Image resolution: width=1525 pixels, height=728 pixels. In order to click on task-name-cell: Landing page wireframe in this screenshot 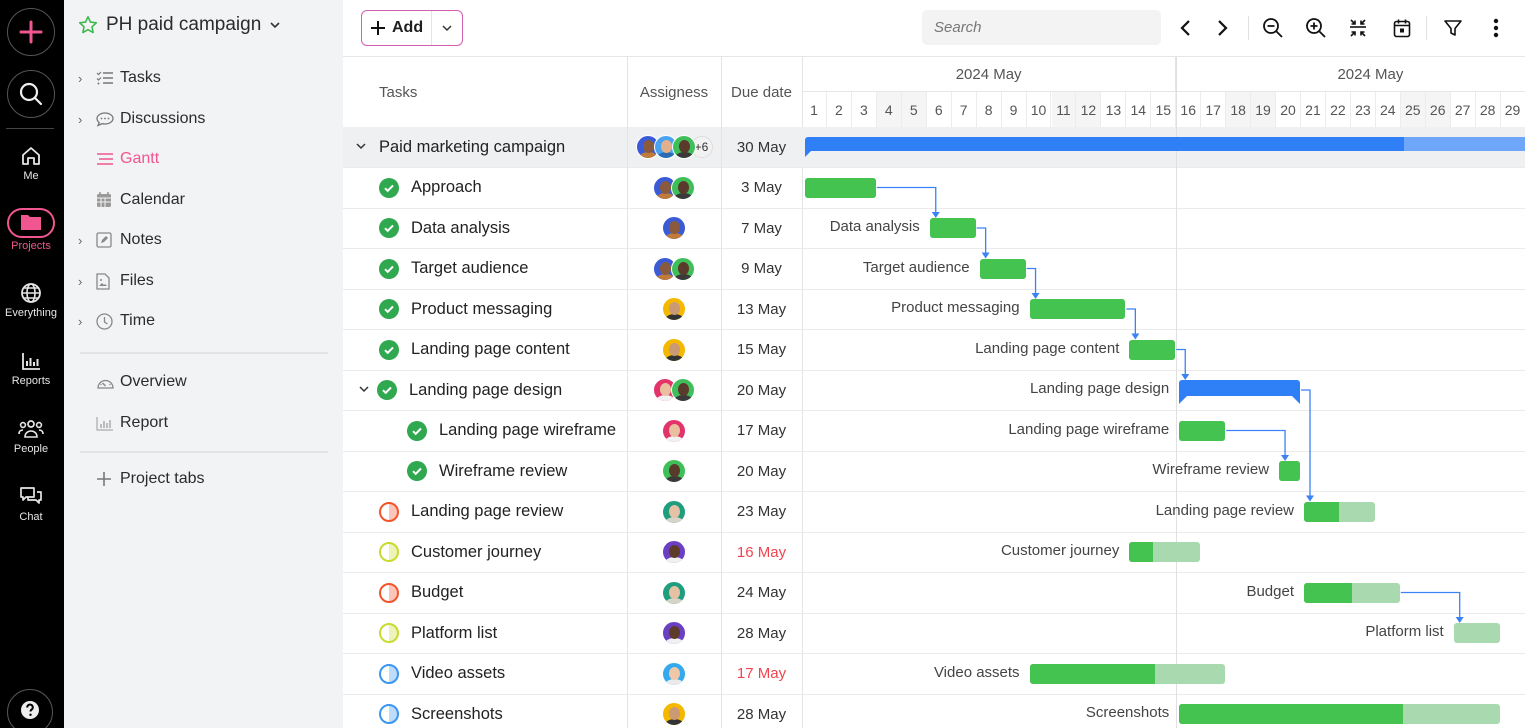, I will do `click(485, 431)`.